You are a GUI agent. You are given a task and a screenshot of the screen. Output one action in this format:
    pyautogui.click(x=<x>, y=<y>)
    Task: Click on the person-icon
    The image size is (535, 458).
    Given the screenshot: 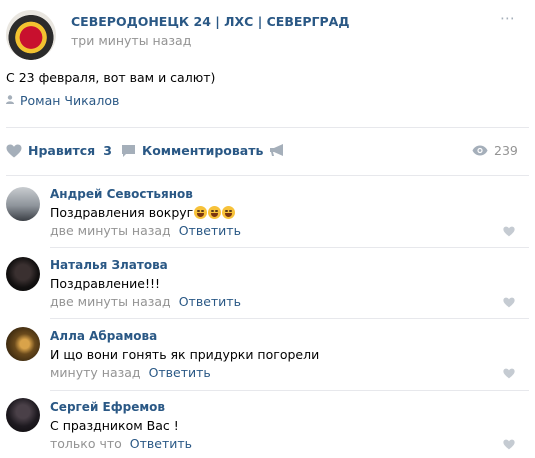 What is the action you would take?
    pyautogui.click(x=10, y=99)
    